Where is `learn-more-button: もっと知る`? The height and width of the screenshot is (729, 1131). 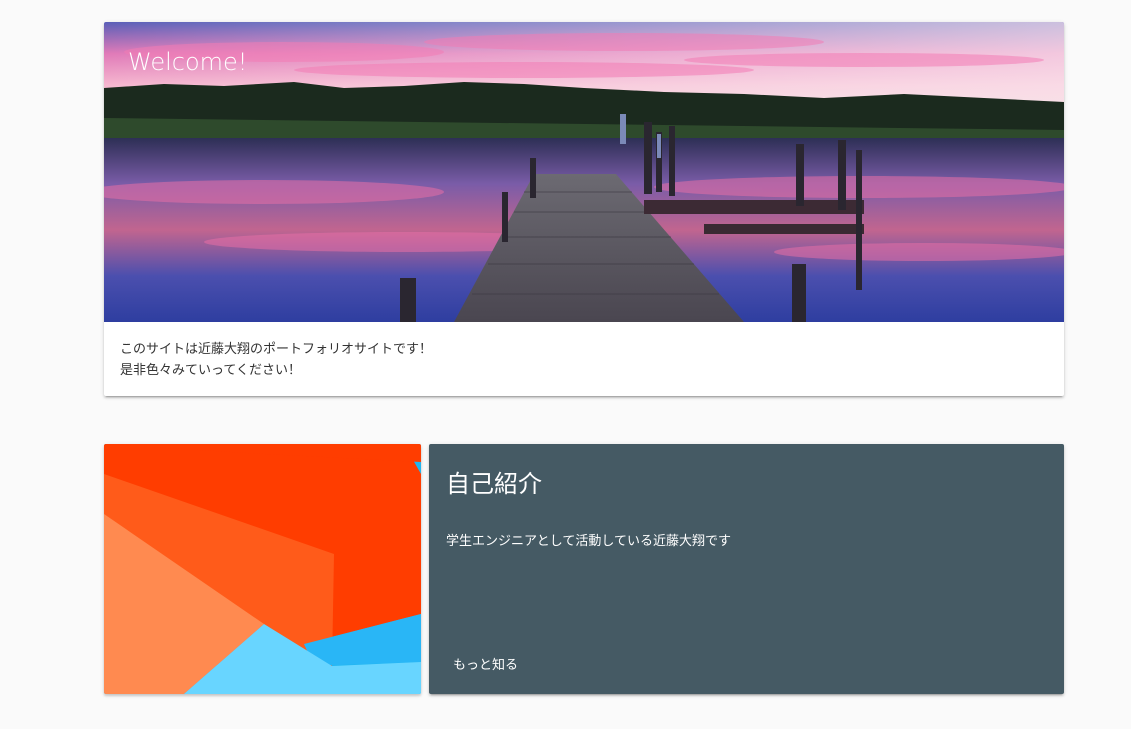
learn-more-button: もっと知る is located at coordinates (485, 666).